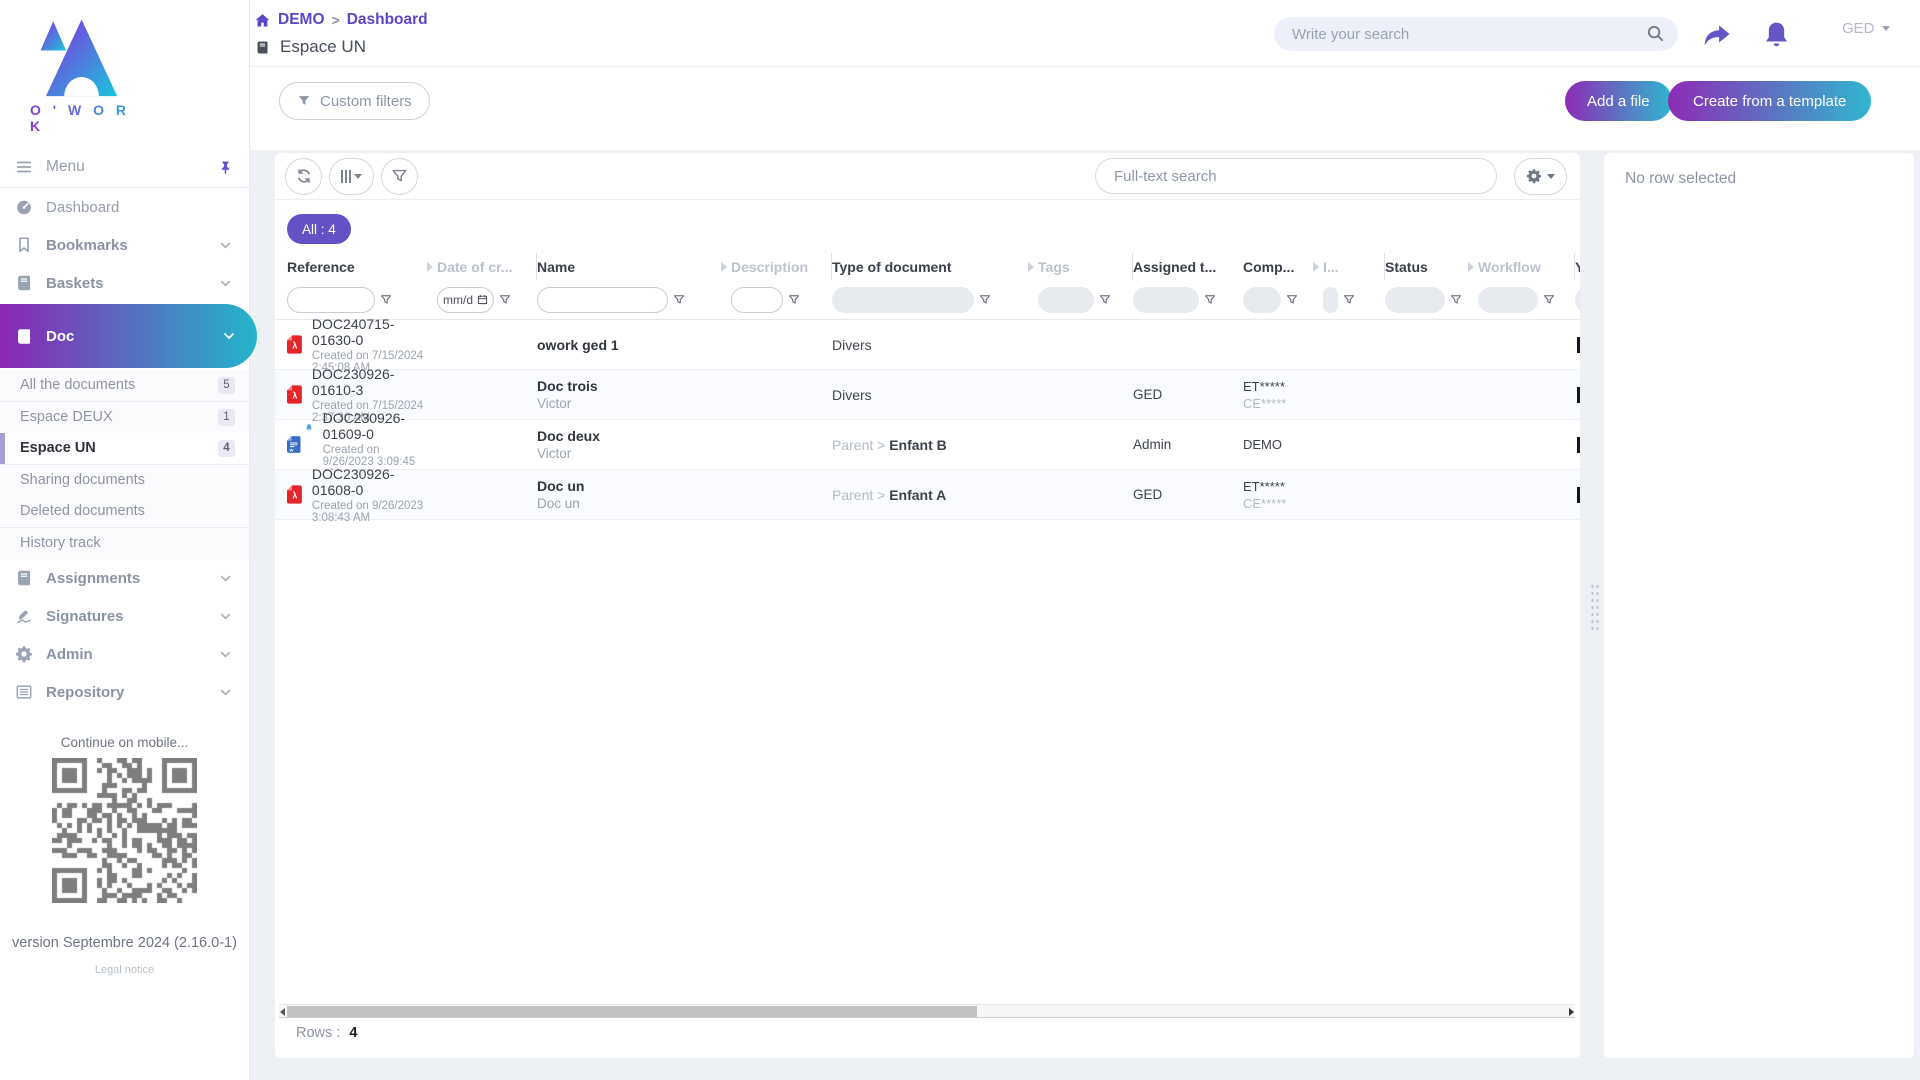 The width and height of the screenshot is (1920, 1080). What do you see at coordinates (387, 20) in the screenshot?
I see `breadcrumb-current: Dashboard` at bounding box center [387, 20].